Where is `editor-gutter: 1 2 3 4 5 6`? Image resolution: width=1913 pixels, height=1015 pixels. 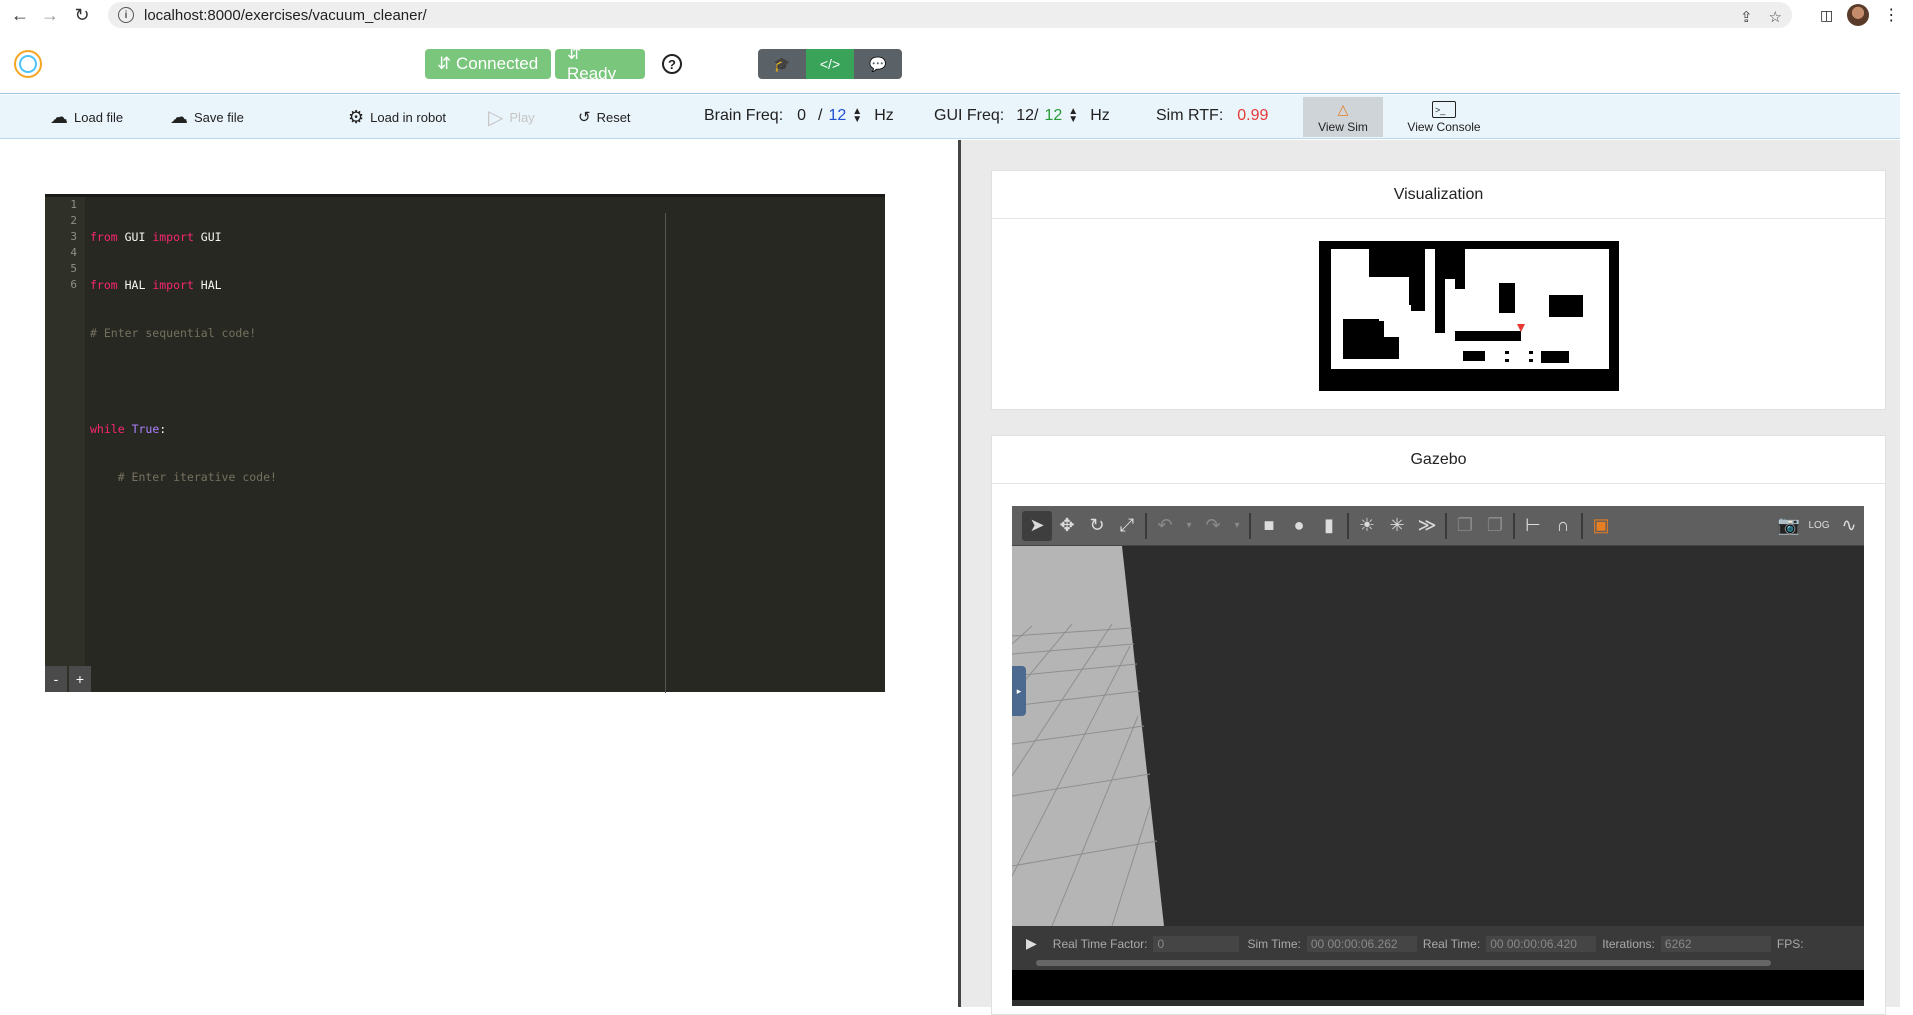
editor-gutter: 1 2 3 4 5 6 is located at coordinates (65, 444).